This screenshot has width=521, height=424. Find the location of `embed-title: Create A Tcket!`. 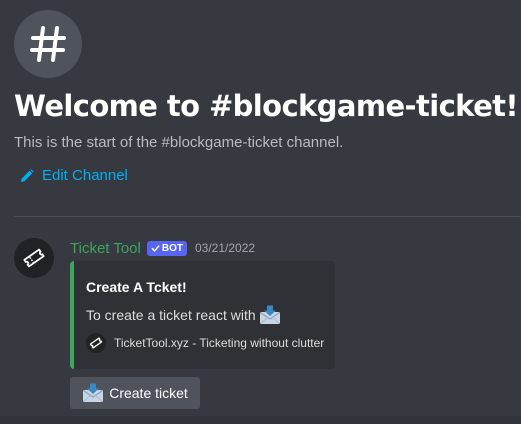

embed-title: Create A Tcket! is located at coordinates (136, 287).